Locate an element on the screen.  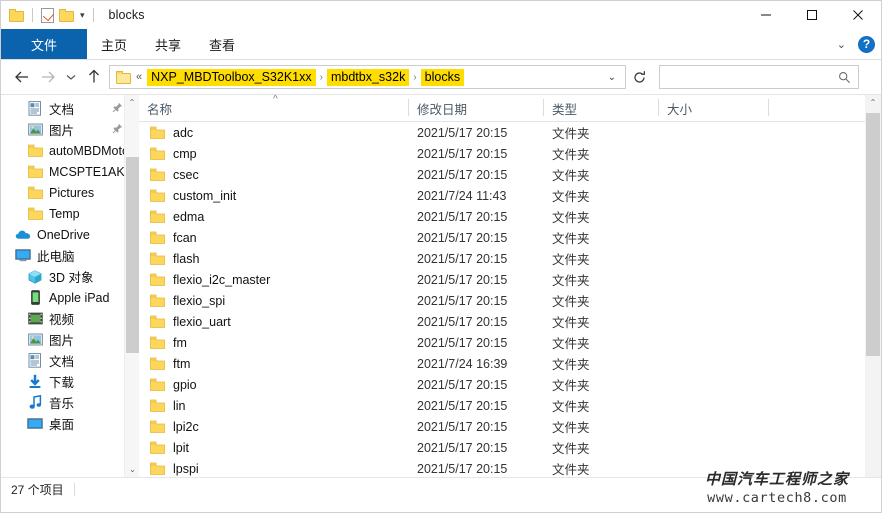
table-row: edma 2021/5/17 20:15 文件夹 is located at coordinates (510, 216).